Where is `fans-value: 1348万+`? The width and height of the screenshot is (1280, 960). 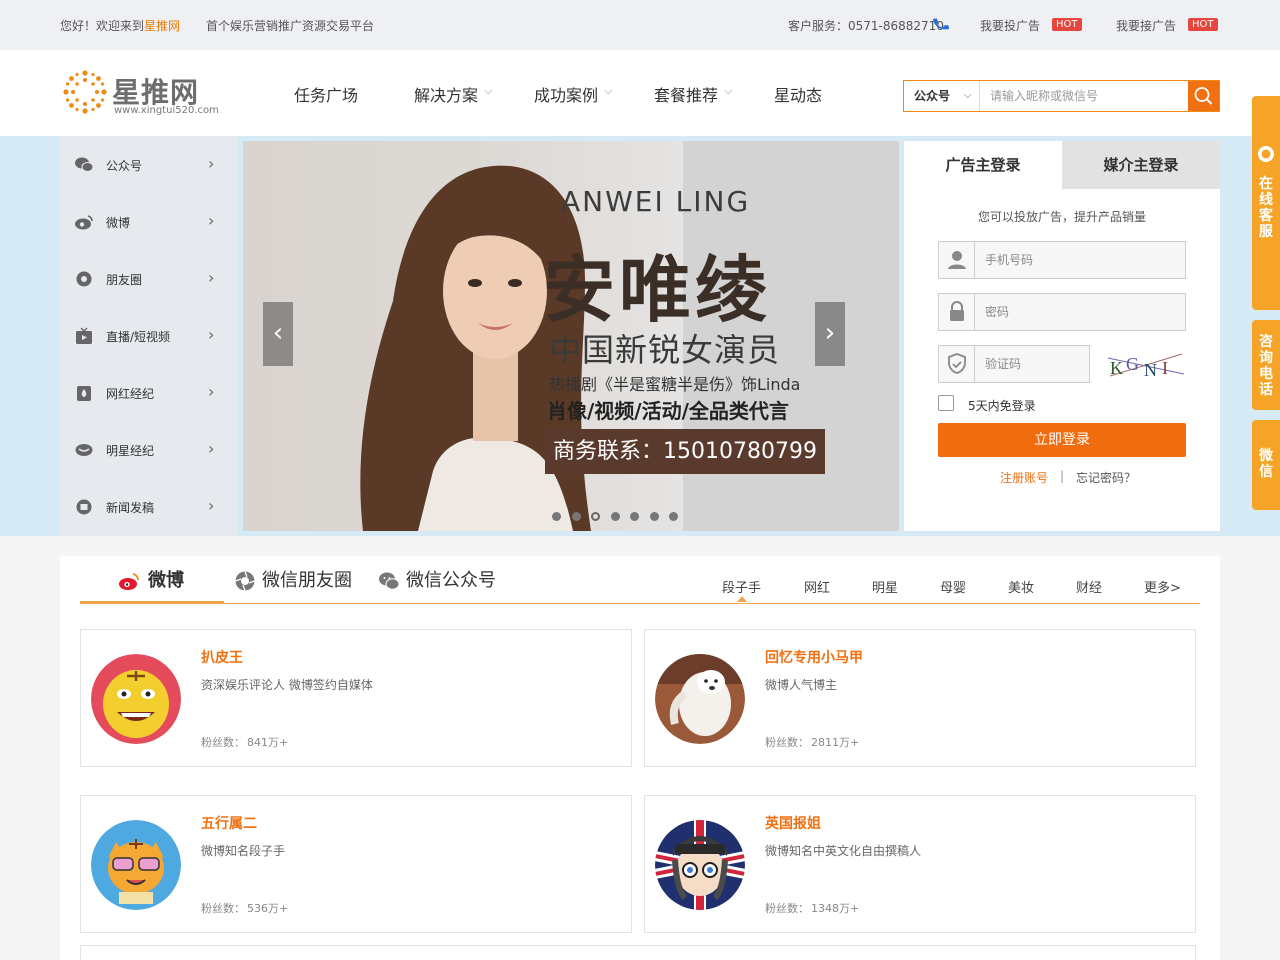 fans-value: 1348万+ is located at coordinates (835, 908).